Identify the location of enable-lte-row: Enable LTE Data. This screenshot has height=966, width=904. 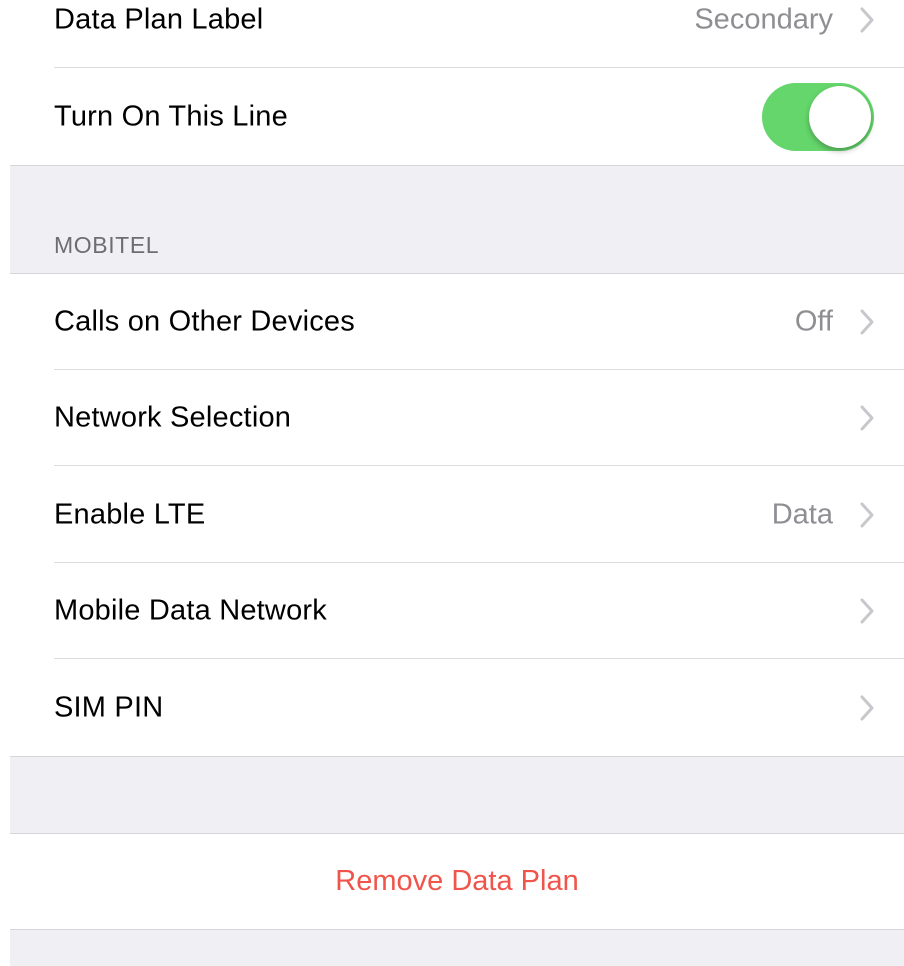
(457, 515).